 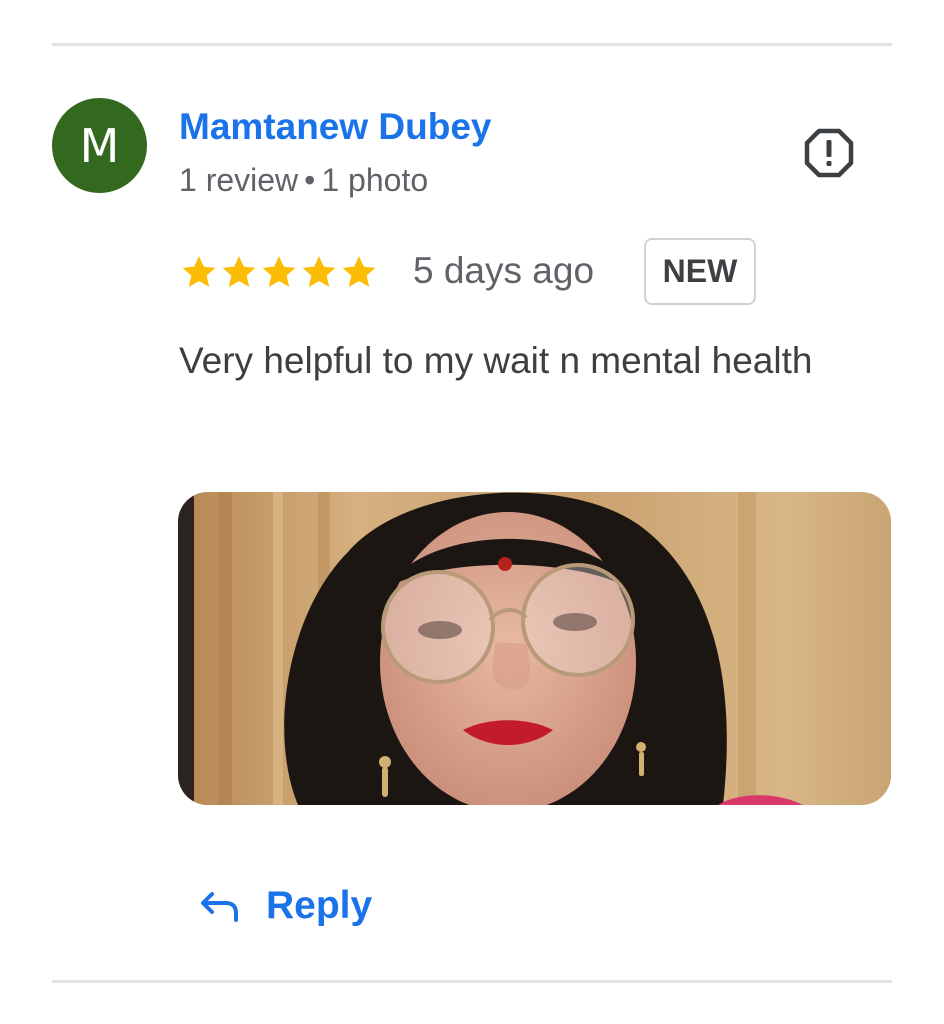 I want to click on report-button, so click(x=829, y=153).